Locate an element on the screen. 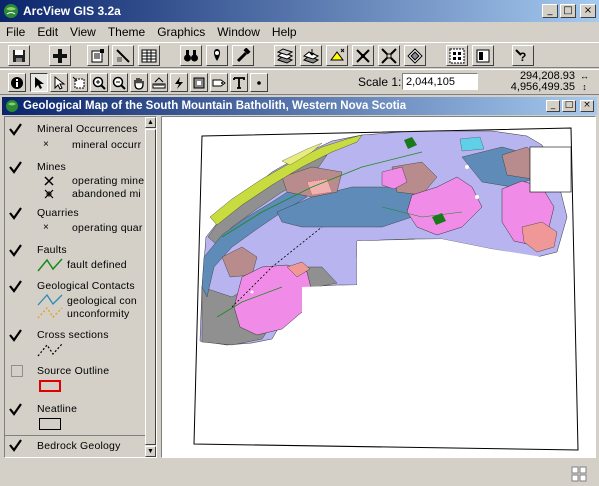 The image size is (599, 486). close-button: × is located at coordinates (588, 11).